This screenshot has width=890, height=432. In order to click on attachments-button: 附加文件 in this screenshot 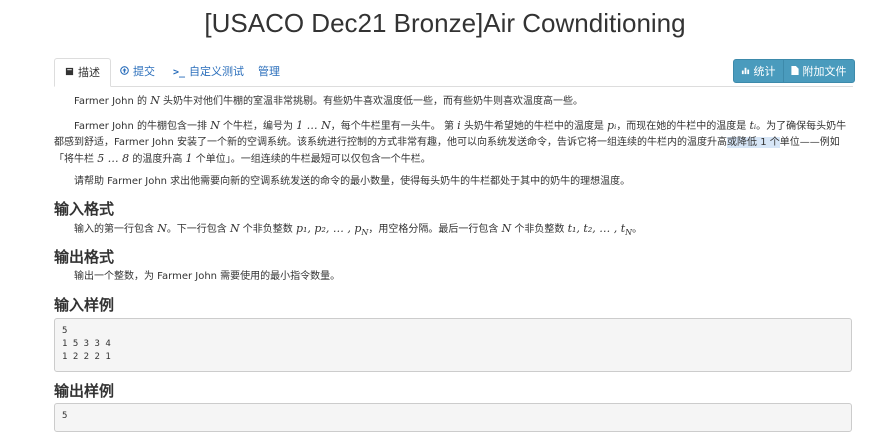, I will do `click(819, 71)`.